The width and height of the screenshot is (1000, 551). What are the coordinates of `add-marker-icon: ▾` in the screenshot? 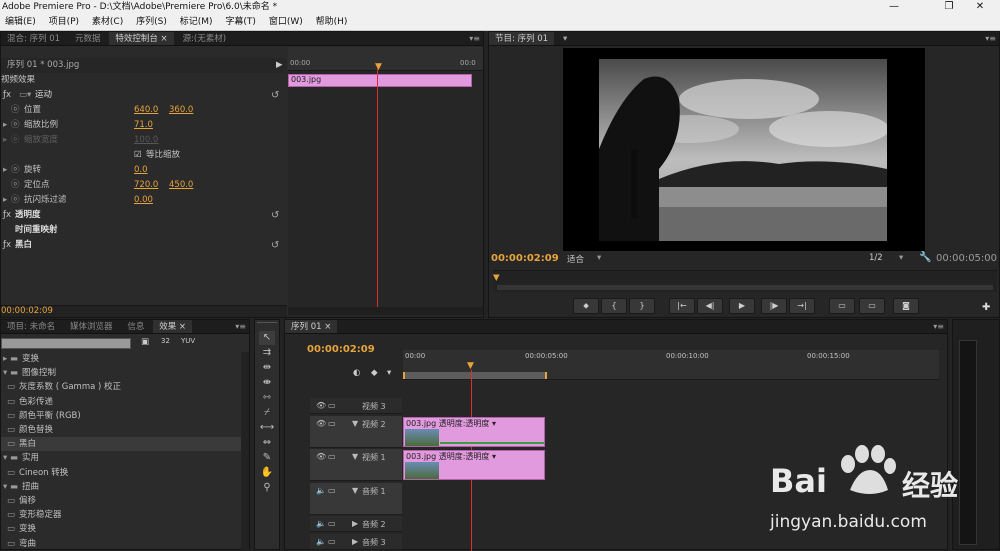 It's located at (389, 373).